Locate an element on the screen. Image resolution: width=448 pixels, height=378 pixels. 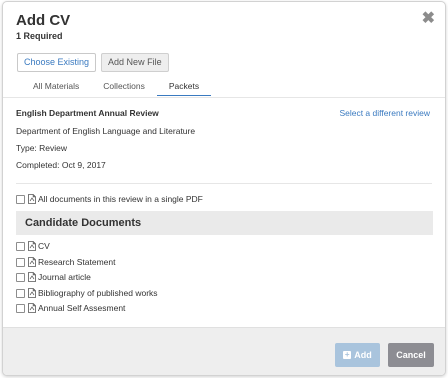
single-pdf-checkbox is located at coordinates (20, 199).